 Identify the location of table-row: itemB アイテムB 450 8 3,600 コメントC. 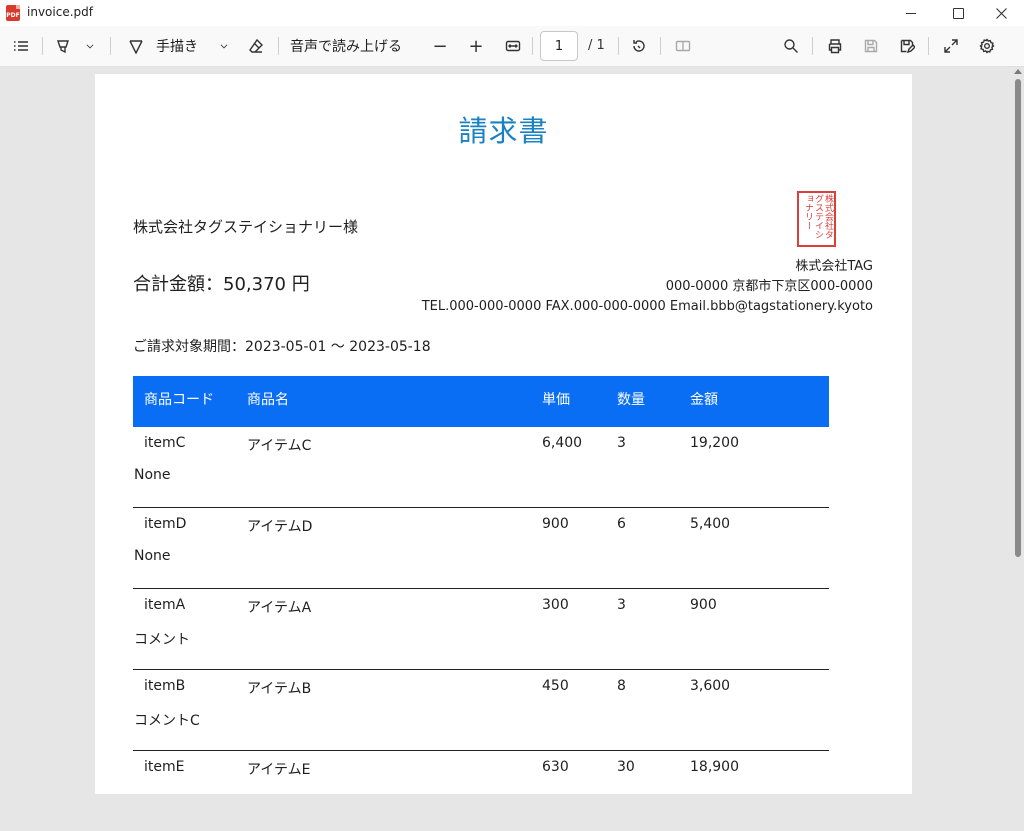
(481, 710).